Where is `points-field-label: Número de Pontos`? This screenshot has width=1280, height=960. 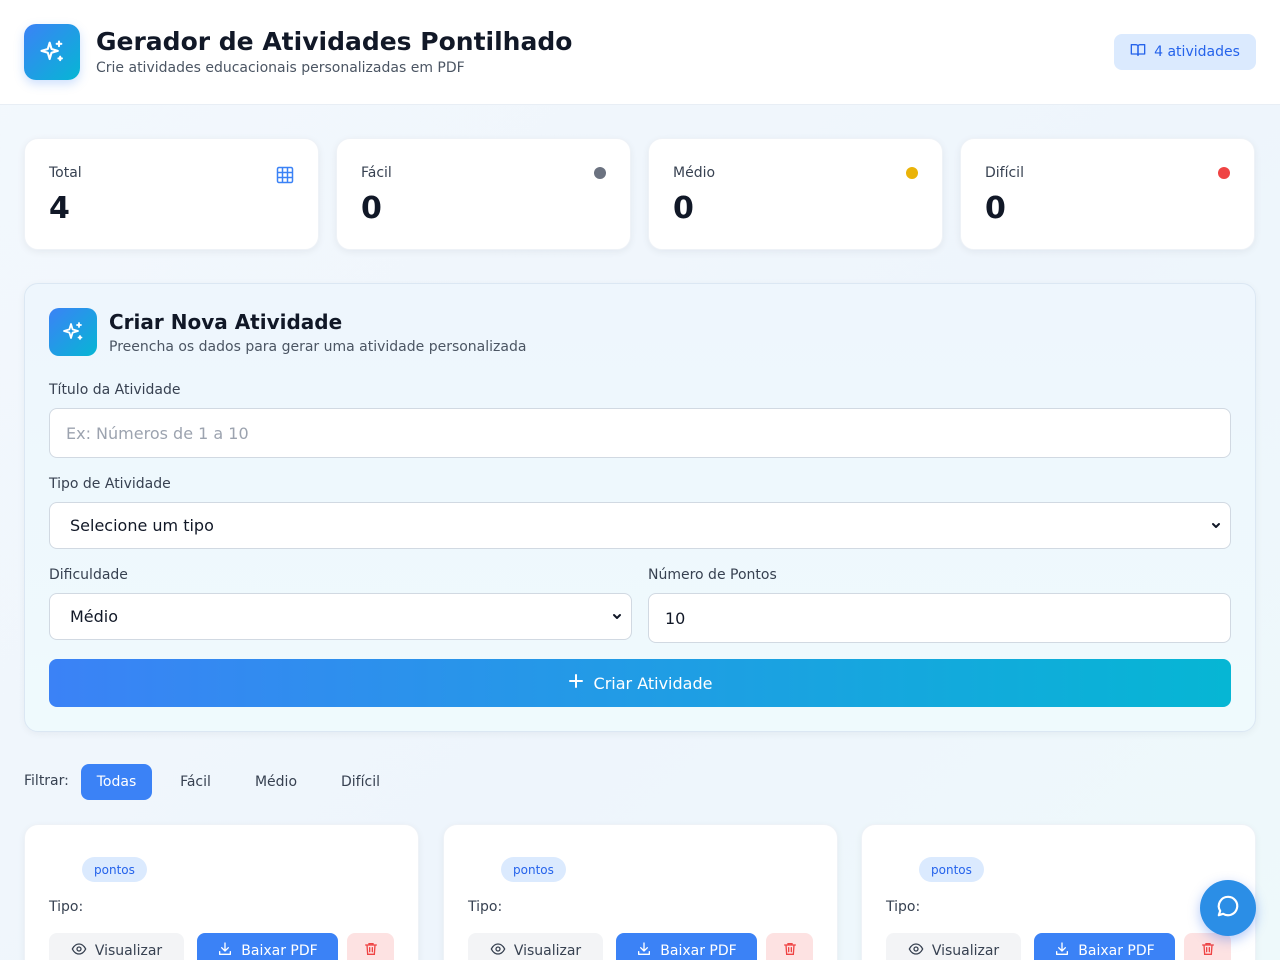
points-field-label: Número de Pontos is located at coordinates (712, 575).